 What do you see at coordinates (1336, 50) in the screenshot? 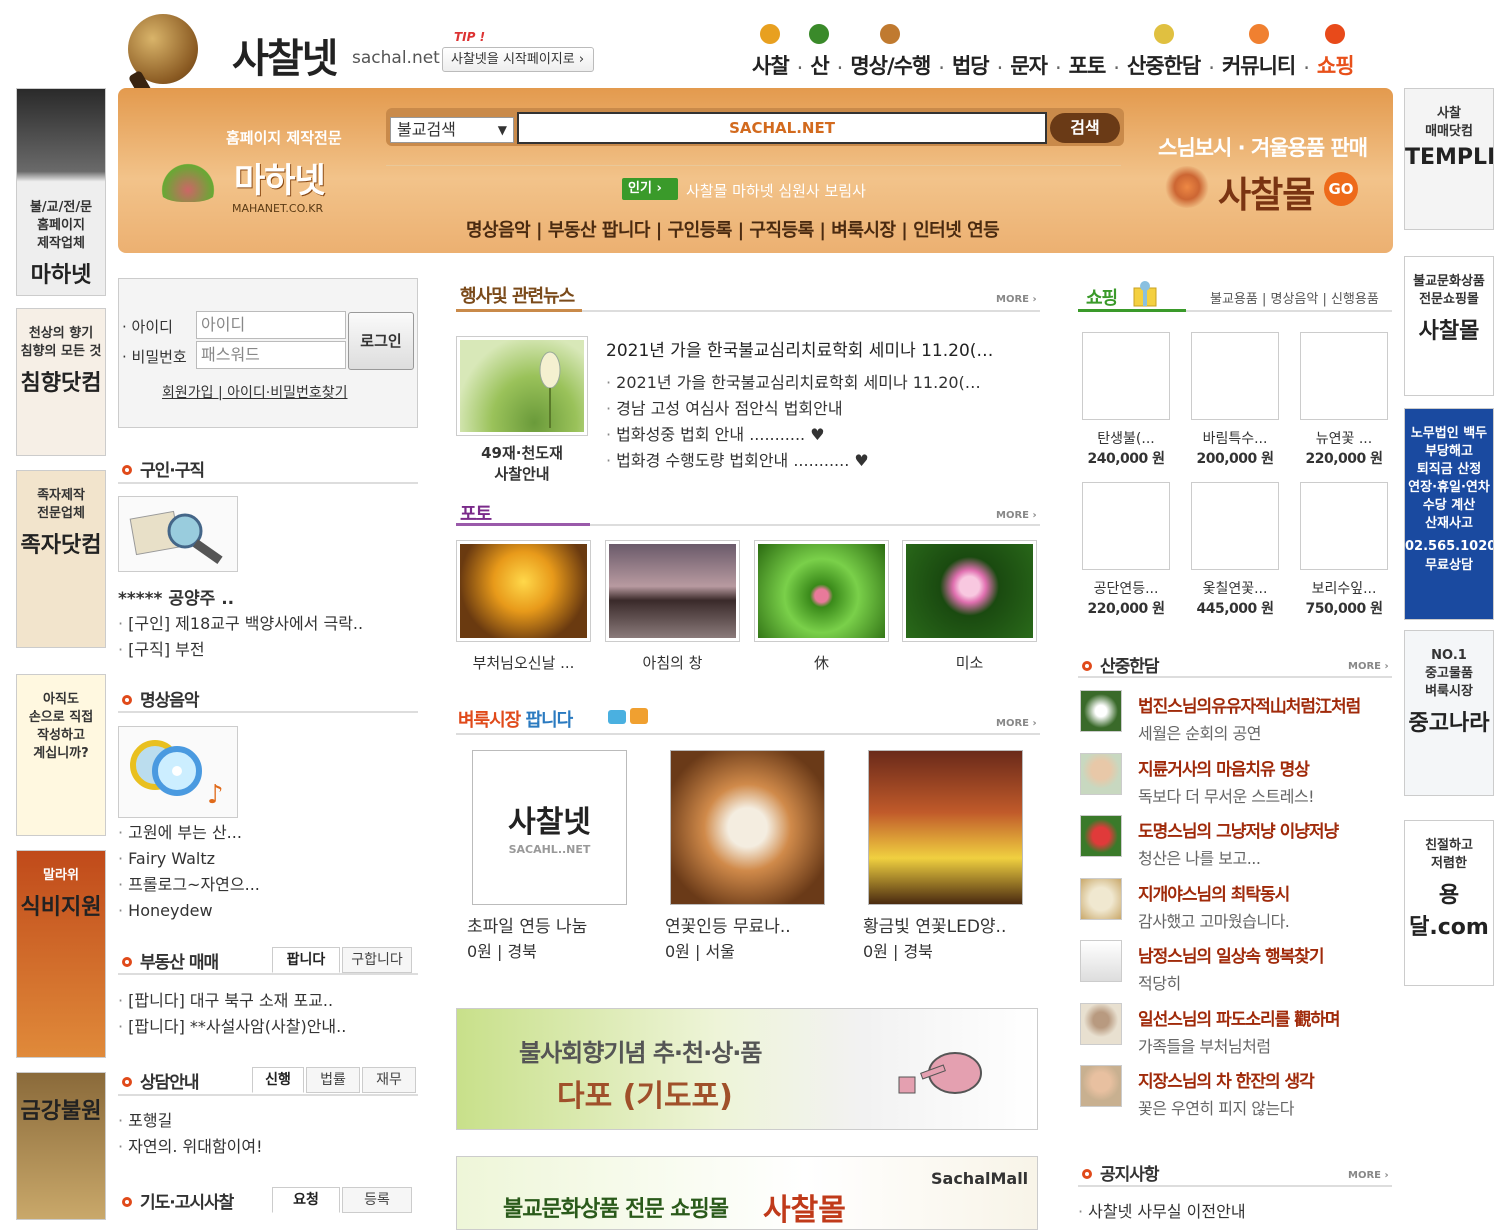
I see `nav-item: 쇼핑` at bounding box center [1336, 50].